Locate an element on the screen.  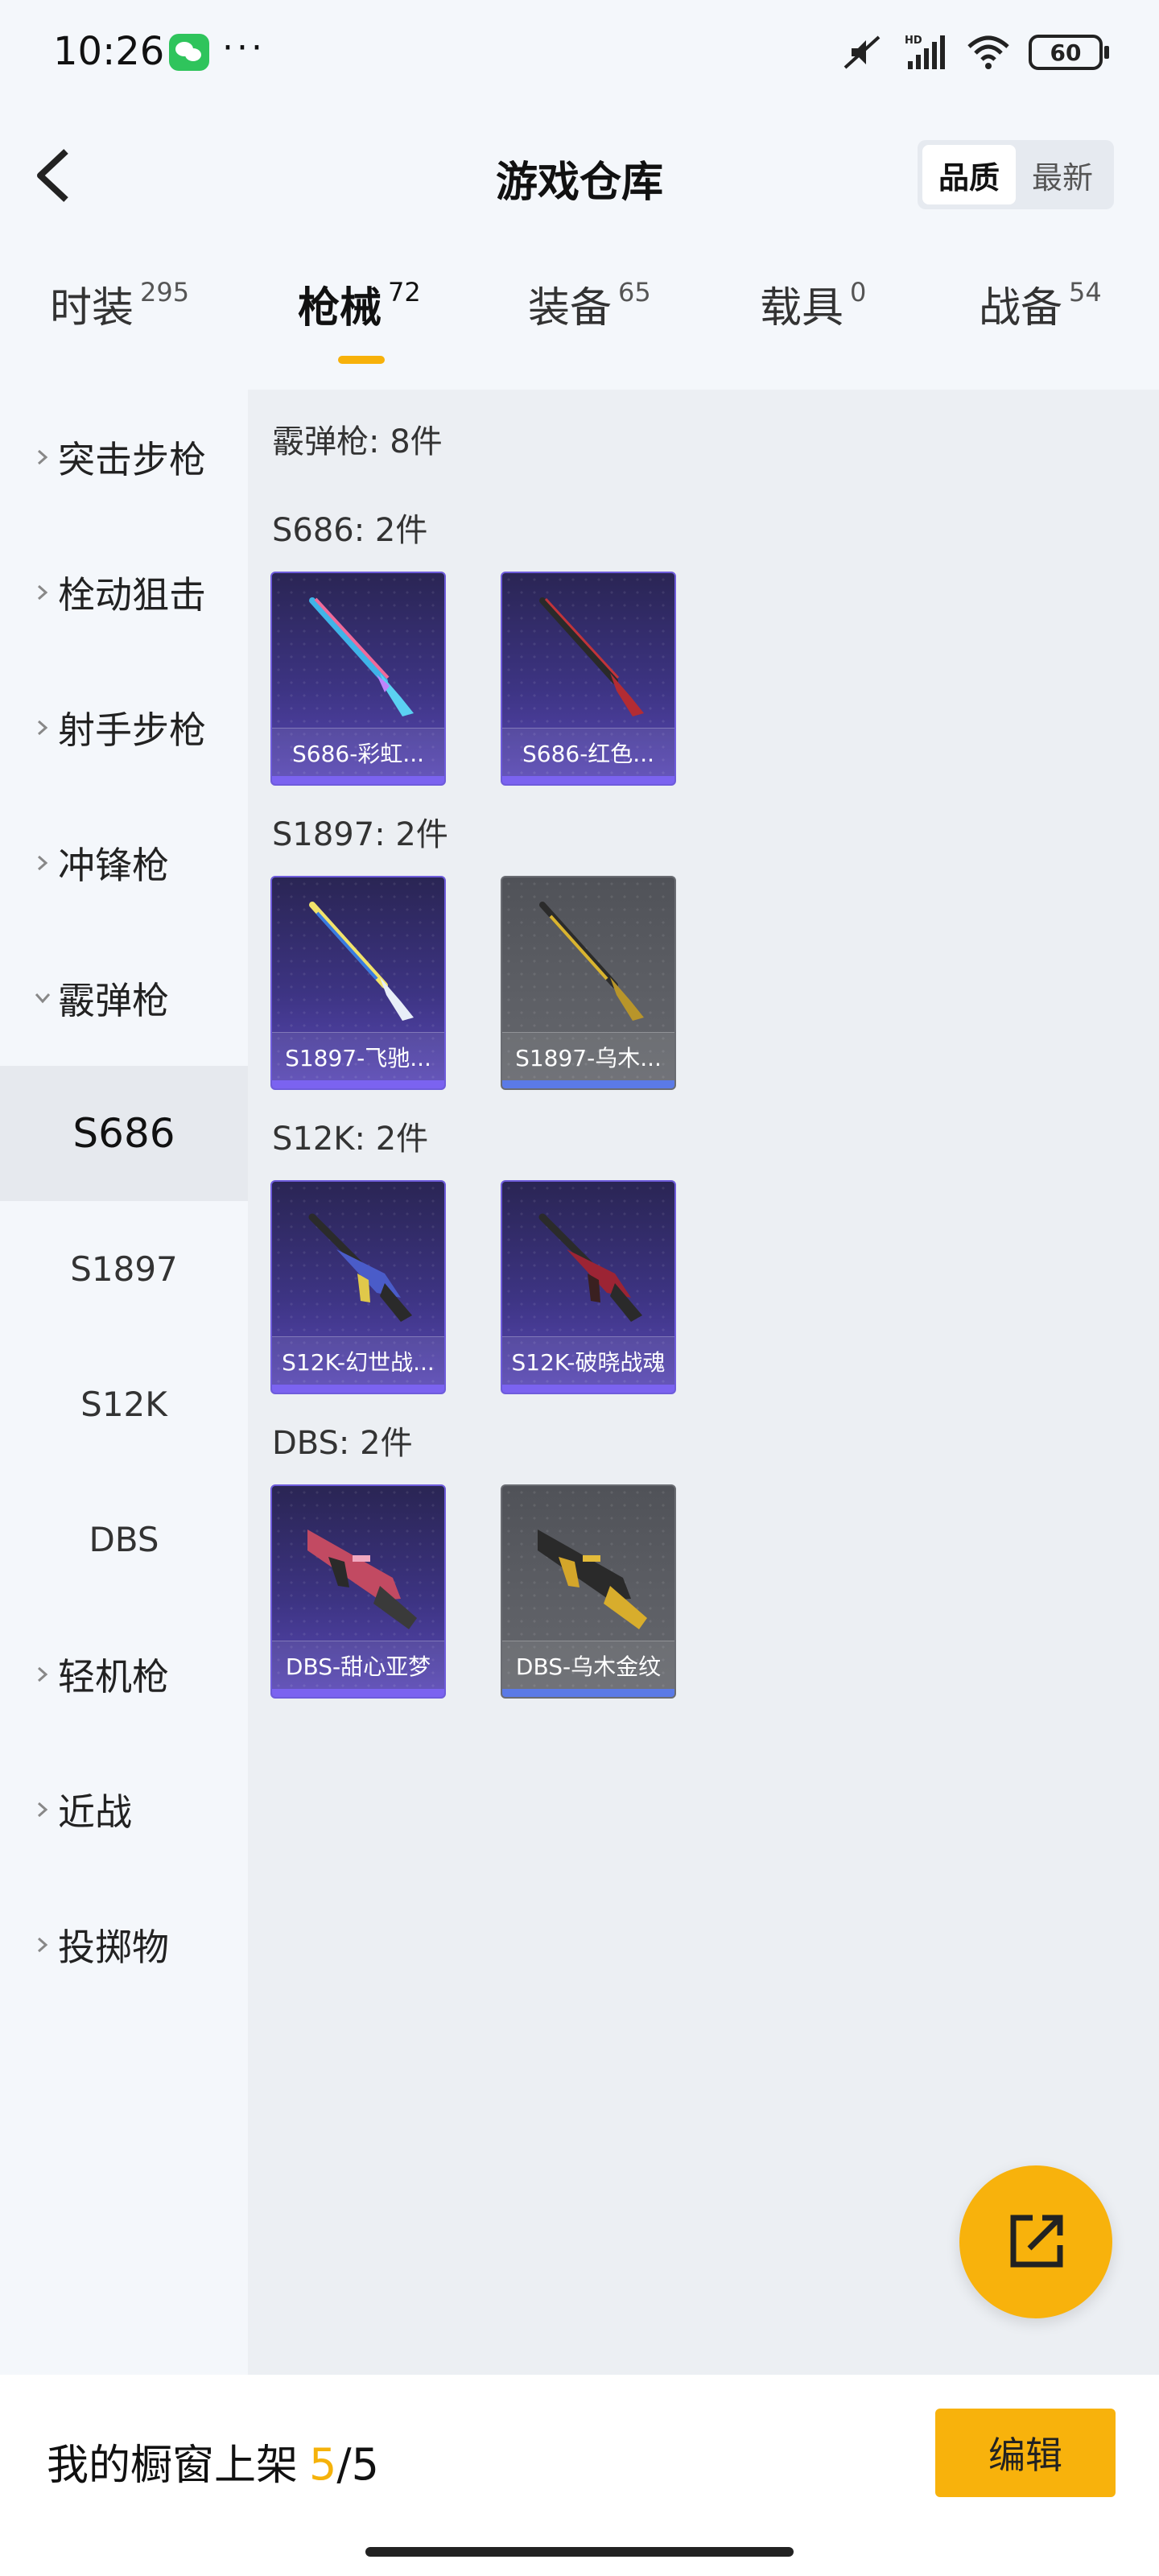
sort-by-quality: 品质 is located at coordinates (969, 174).